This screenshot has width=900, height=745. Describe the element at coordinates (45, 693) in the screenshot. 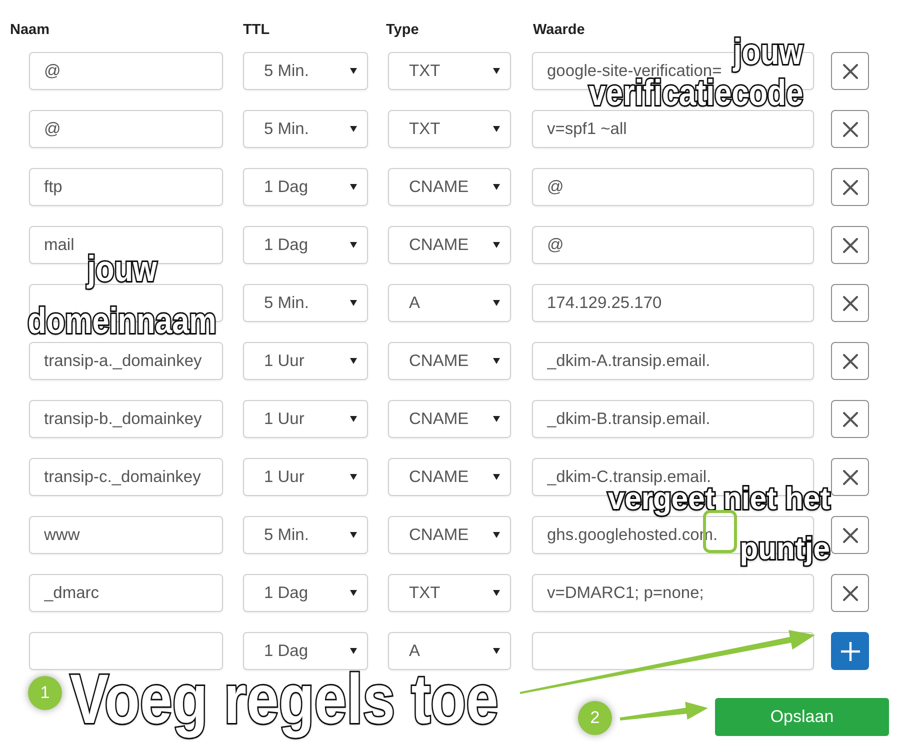

I see `step-badge: 1` at that location.